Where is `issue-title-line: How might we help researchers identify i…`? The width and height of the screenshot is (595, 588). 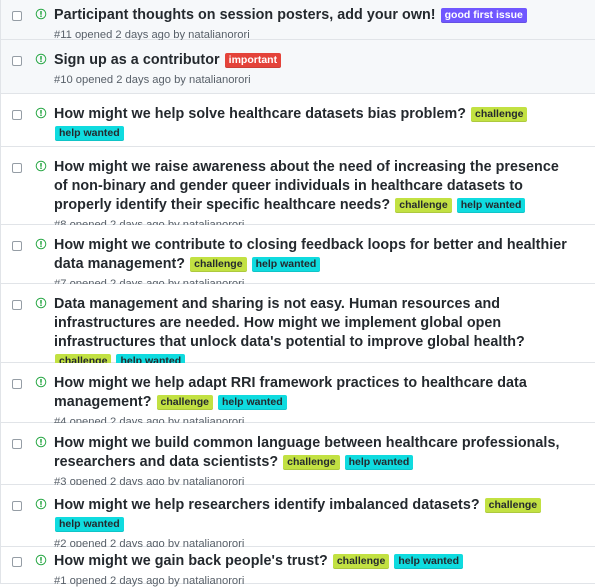 issue-title-line: How might we help researchers identify i… is located at coordinates (312, 515).